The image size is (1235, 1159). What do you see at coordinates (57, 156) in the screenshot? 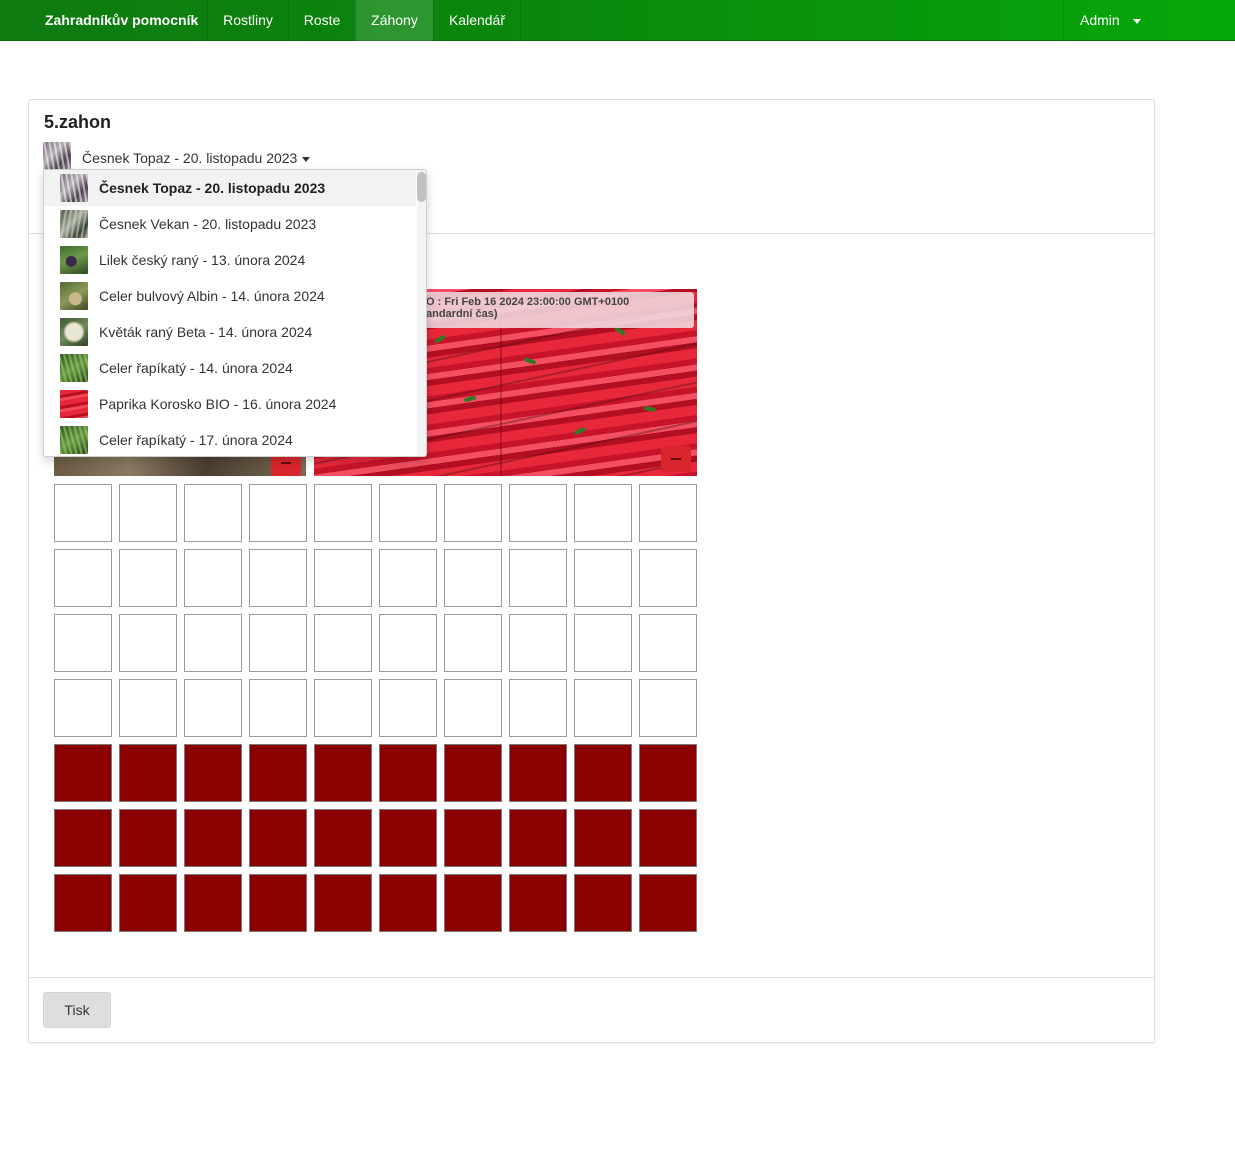
I see `selected-plant-thumbnail` at bounding box center [57, 156].